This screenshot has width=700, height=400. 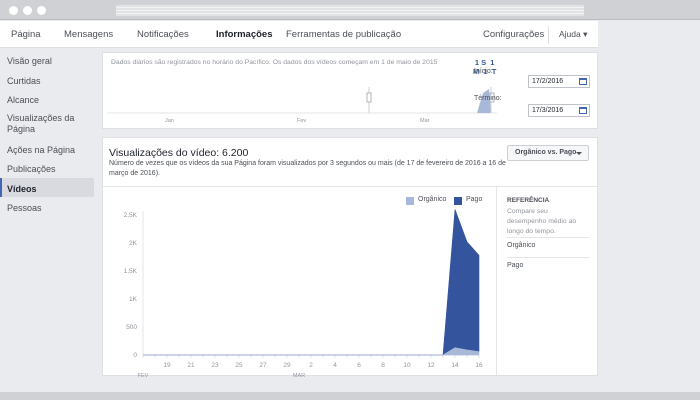 What do you see at coordinates (41, 10) in the screenshot?
I see `maximize-dot-icon` at bounding box center [41, 10].